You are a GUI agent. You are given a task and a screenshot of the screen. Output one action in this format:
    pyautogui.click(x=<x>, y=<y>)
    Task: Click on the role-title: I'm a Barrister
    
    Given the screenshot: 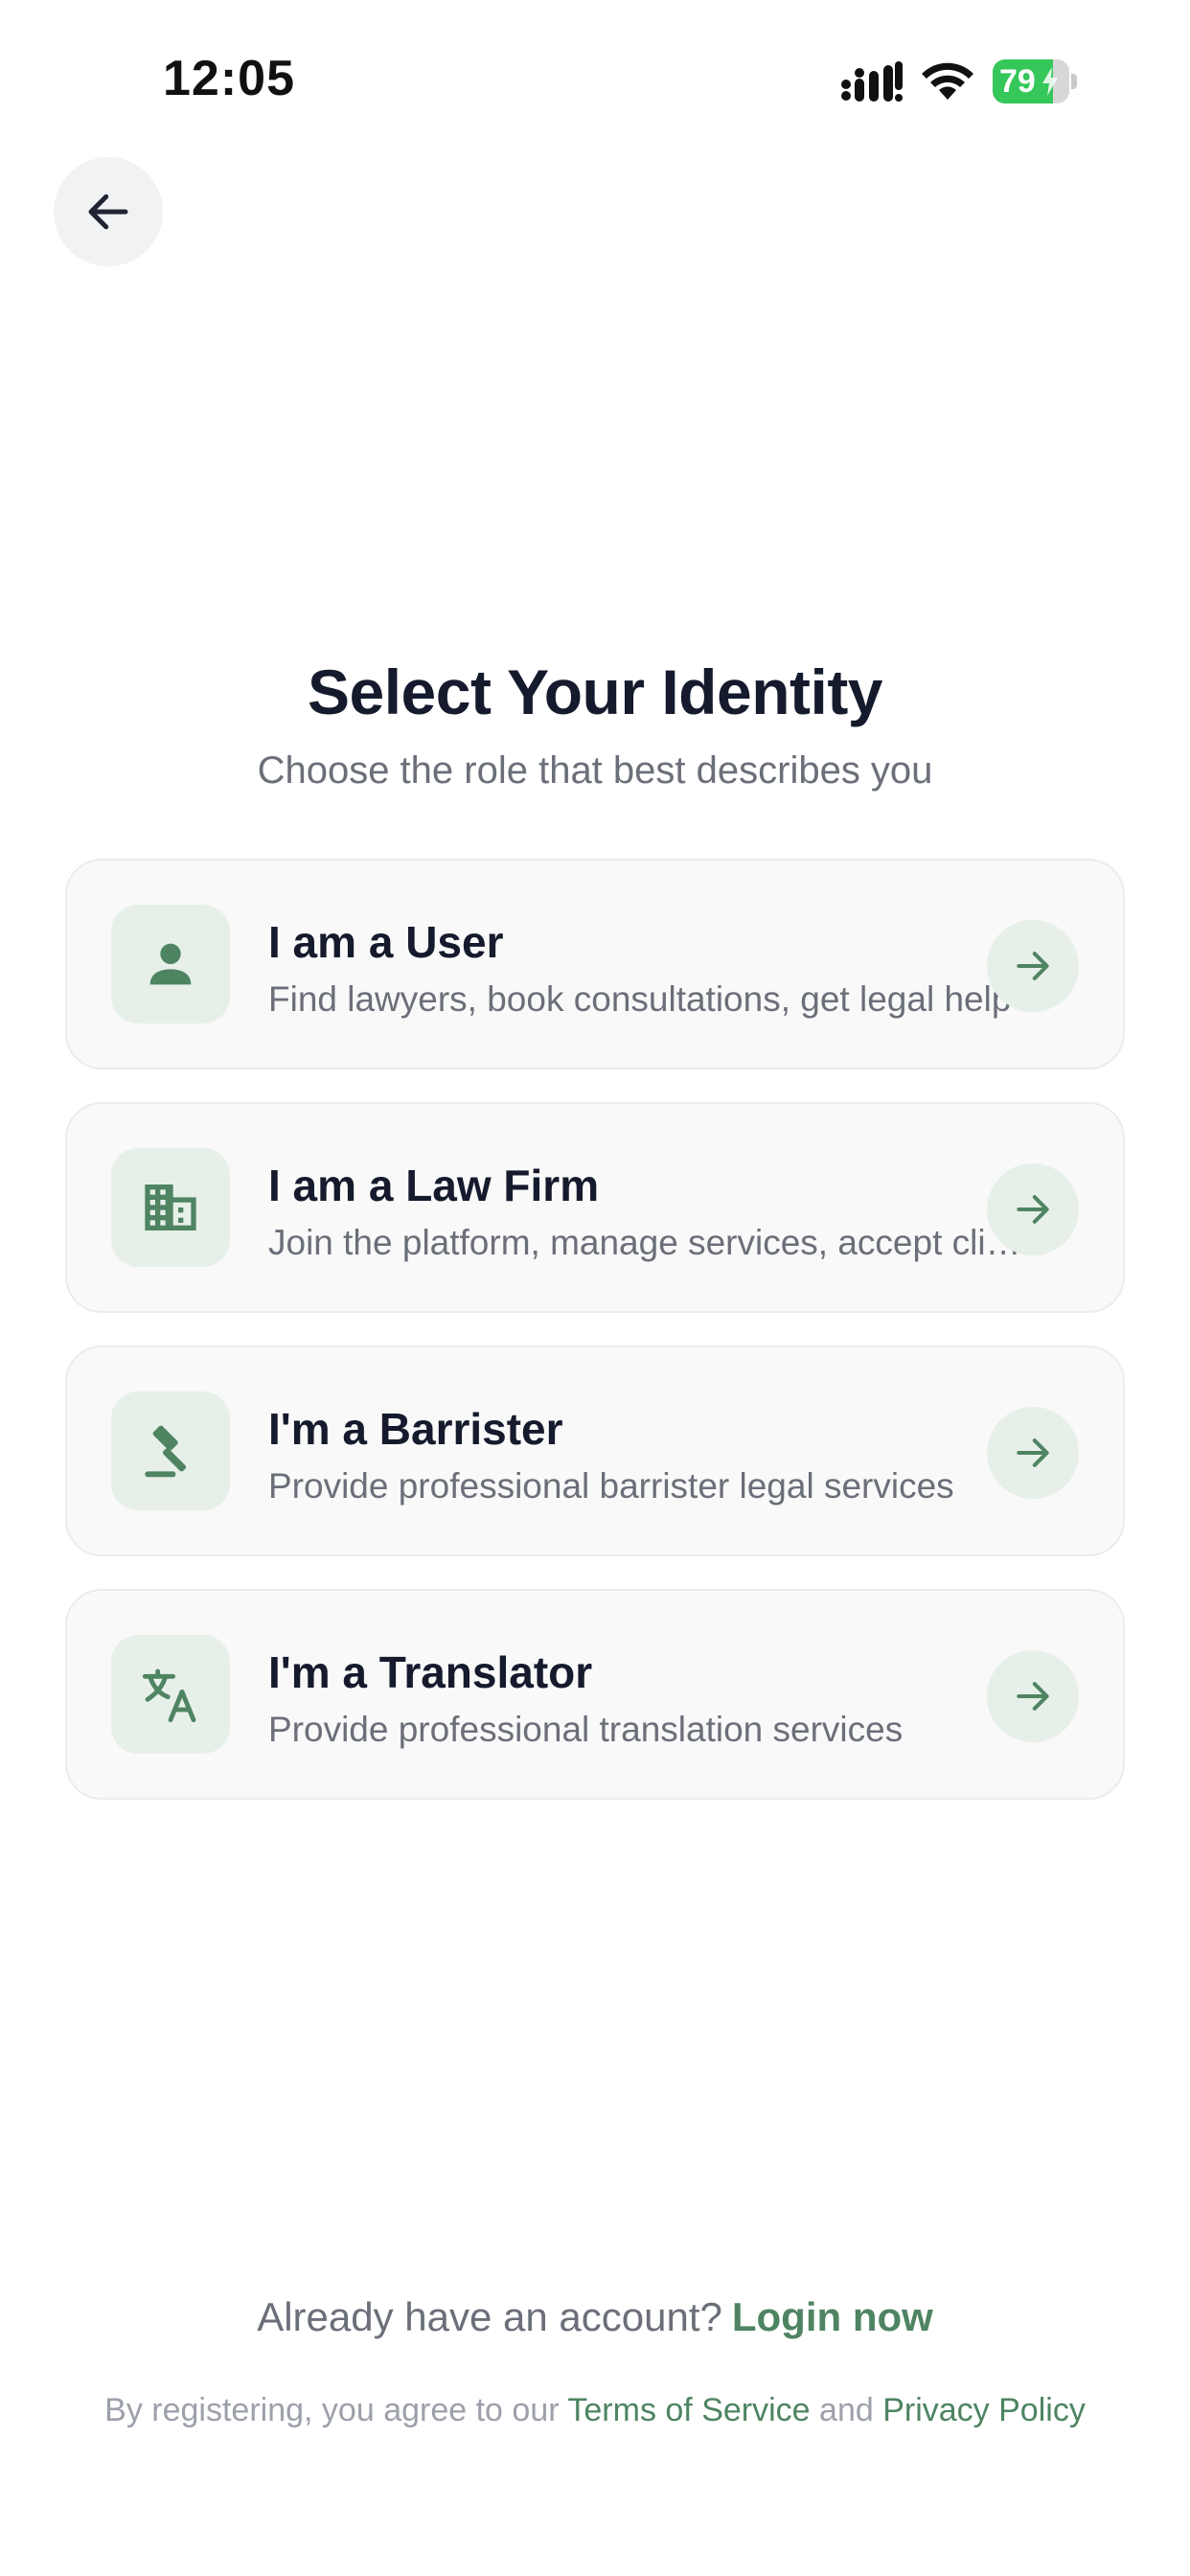 What is the action you would take?
    pyautogui.click(x=416, y=1429)
    